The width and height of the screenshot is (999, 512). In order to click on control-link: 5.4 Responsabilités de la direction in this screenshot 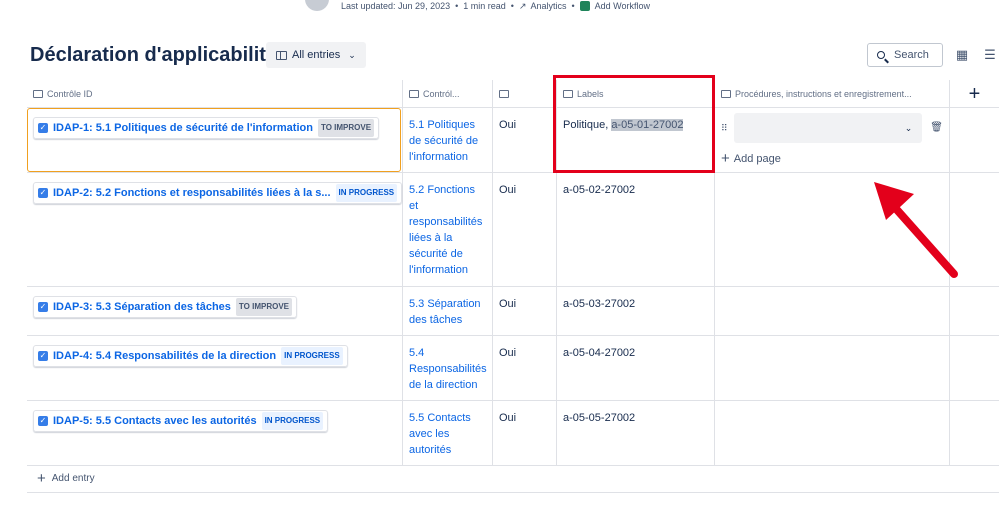, I will do `click(448, 368)`.